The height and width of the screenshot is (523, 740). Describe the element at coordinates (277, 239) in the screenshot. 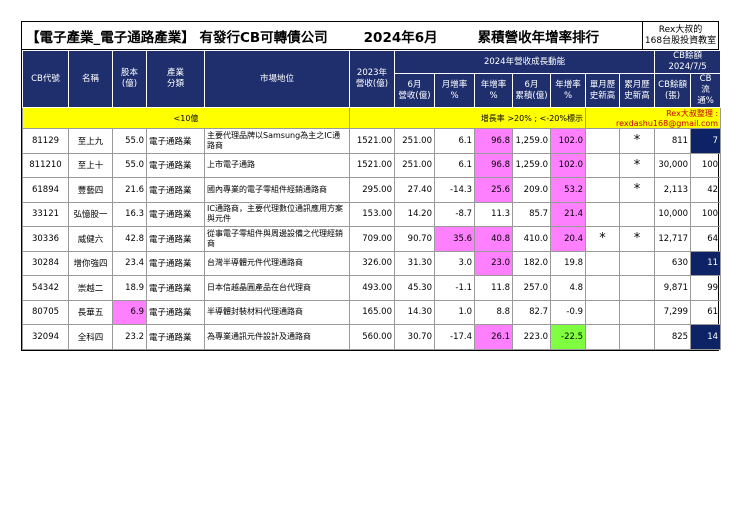

I see `cell-market: 從事電子零組件與周邊設備之代理經銷商` at that location.